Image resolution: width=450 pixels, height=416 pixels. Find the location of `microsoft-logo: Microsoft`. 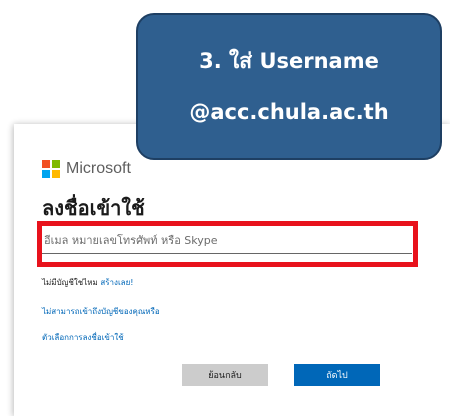

microsoft-logo: Microsoft is located at coordinates (86, 169).